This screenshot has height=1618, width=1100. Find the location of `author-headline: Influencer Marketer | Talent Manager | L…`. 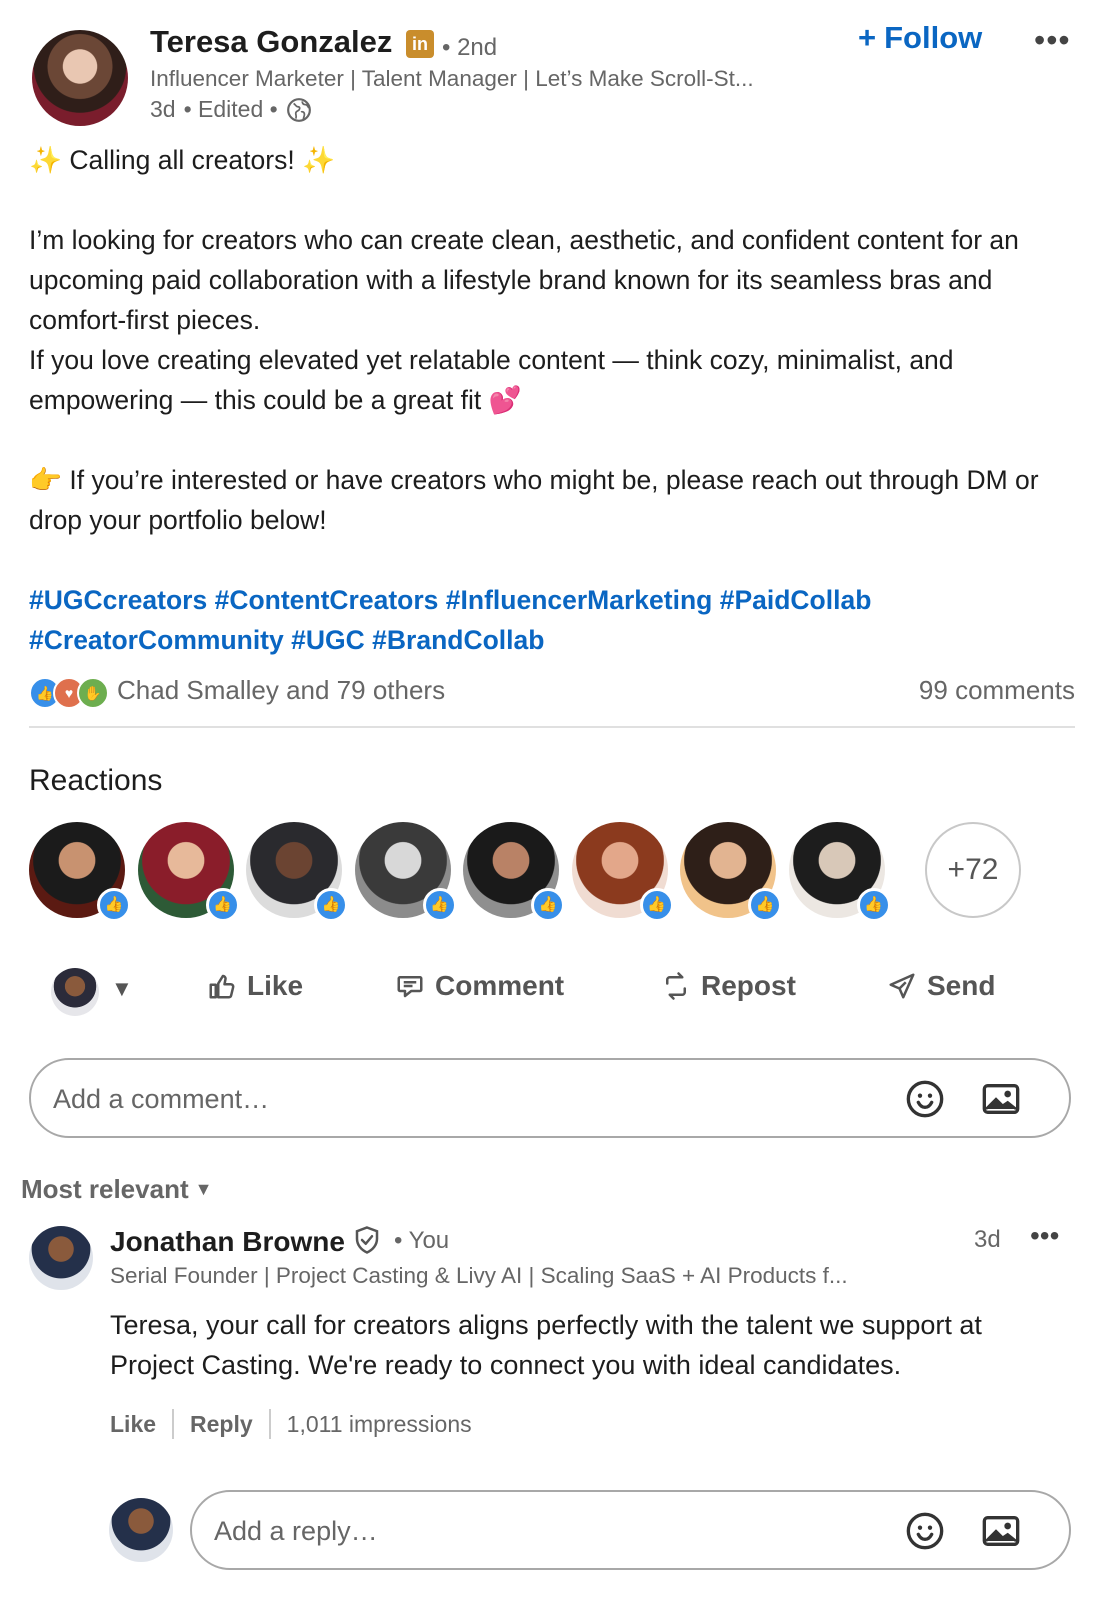

author-headline: Influencer Marketer | Talent Manager | L… is located at coordinates (452, 78).